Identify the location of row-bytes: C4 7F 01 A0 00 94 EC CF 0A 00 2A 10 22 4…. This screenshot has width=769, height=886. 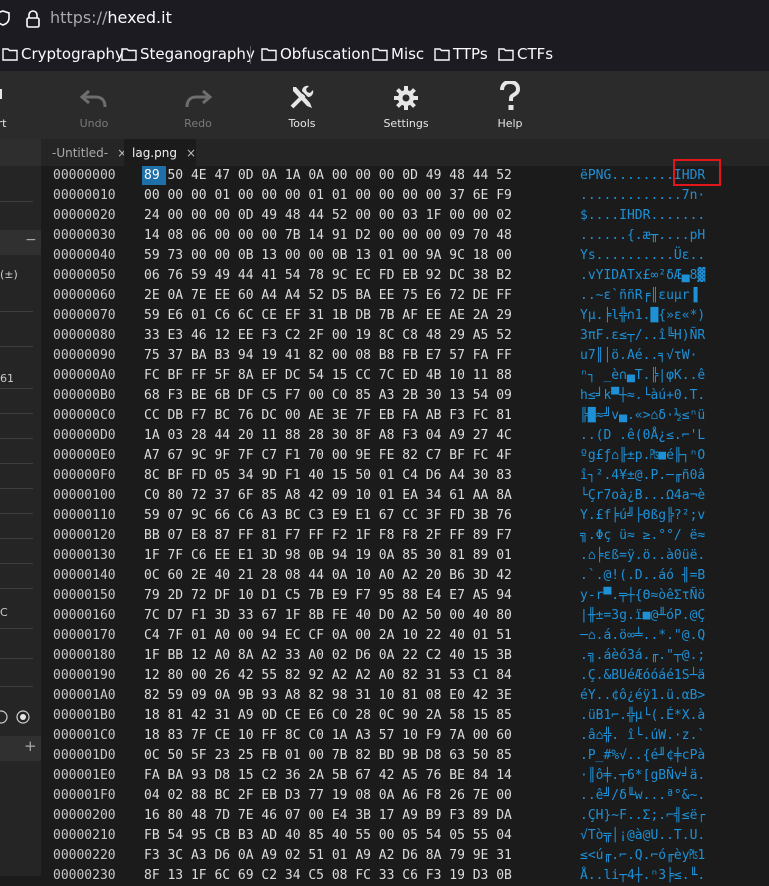
(328, 635).